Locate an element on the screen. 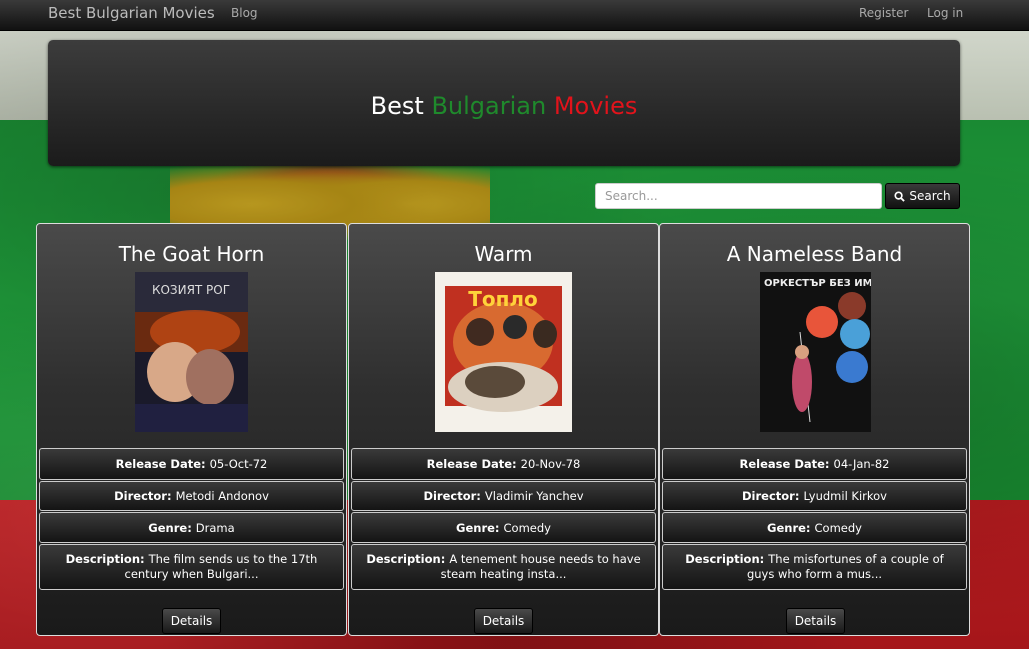 This screenshot has width=1029, height=649. movie-title: Warm is located at coordinates (503, 254).